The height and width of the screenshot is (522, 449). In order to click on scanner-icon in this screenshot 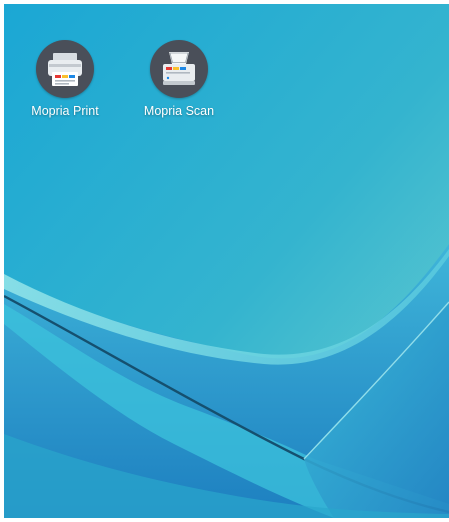, I will do `click(179, 69)`.